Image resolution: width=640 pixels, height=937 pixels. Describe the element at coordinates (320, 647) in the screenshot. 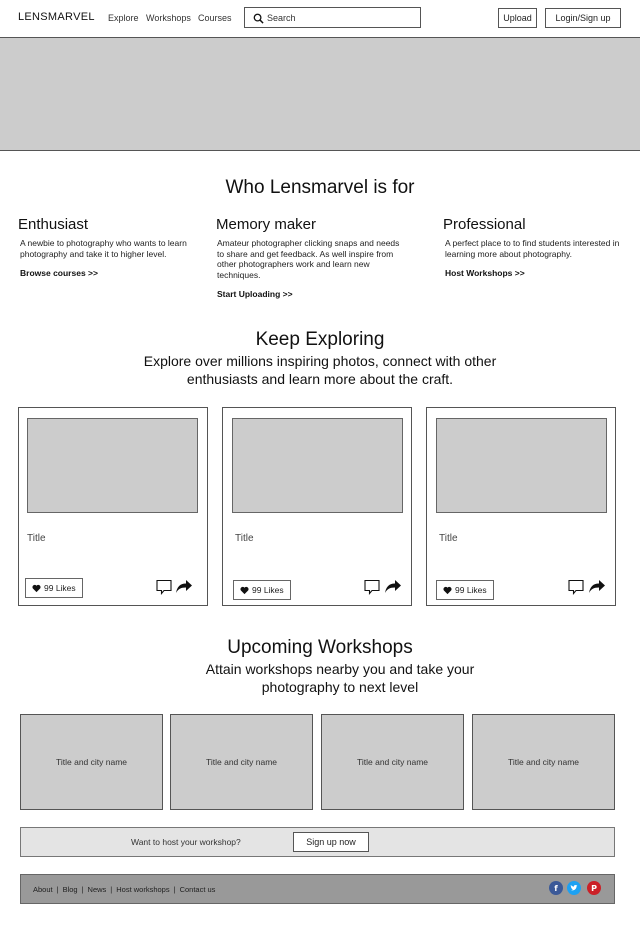

I see `workshops-section-title: Upcoming Workshops` at that location.